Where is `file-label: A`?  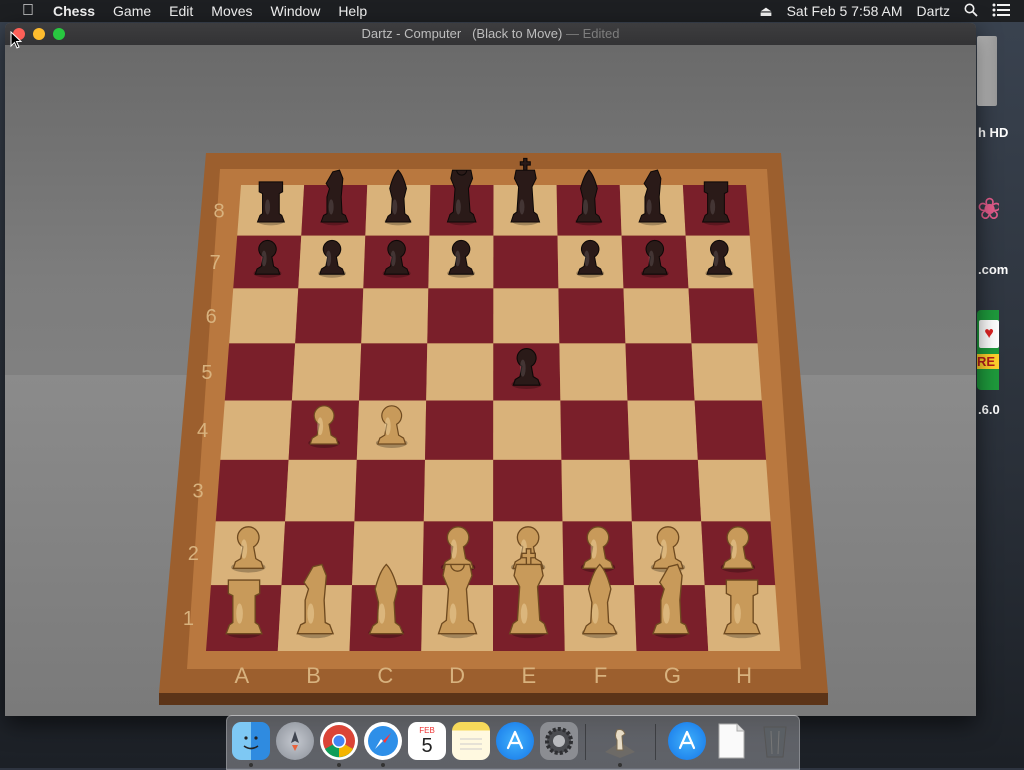 file-label: A is located at coordinates (242, 675).